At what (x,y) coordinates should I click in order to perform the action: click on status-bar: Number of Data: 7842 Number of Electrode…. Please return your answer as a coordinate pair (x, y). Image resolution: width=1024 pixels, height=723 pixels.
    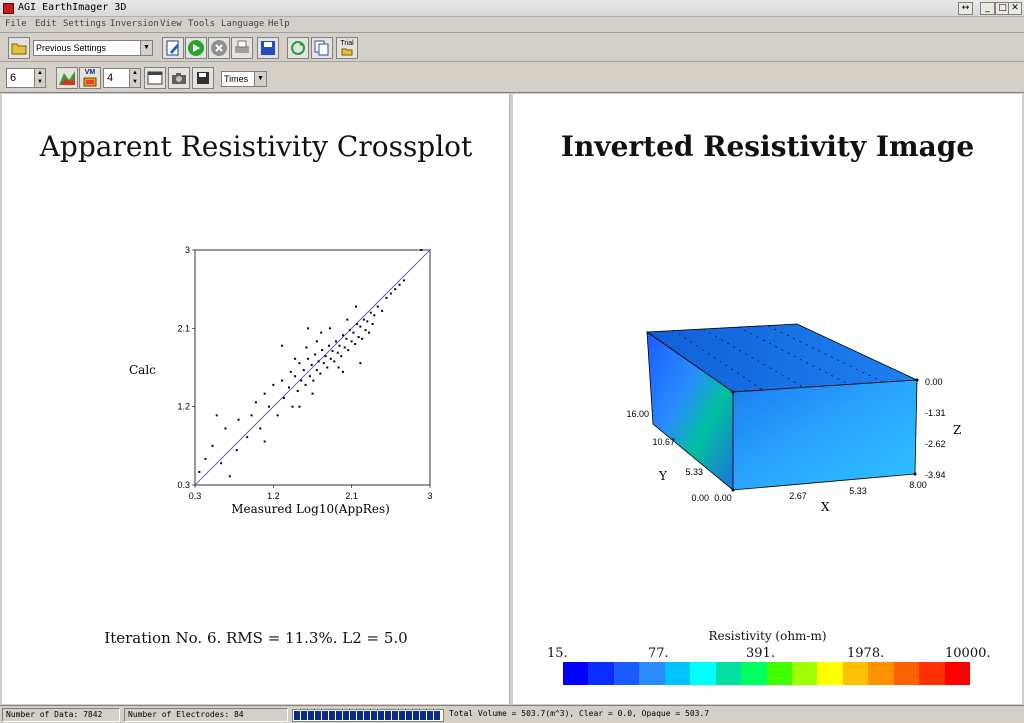
    Looking at the image, I should click on (512, 714).